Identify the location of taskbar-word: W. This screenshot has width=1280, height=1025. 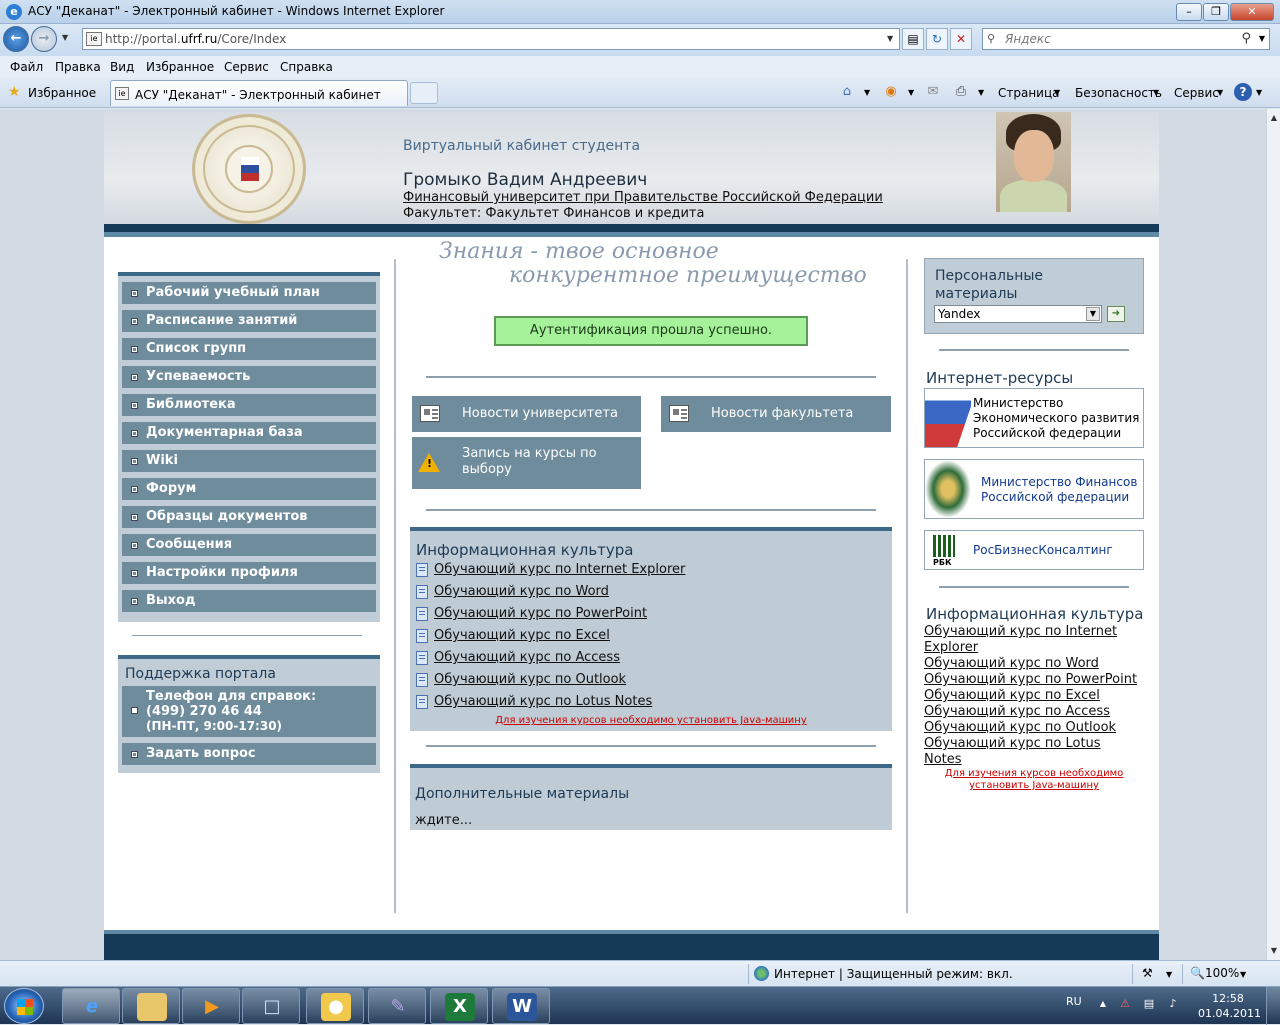
(521, 1006).